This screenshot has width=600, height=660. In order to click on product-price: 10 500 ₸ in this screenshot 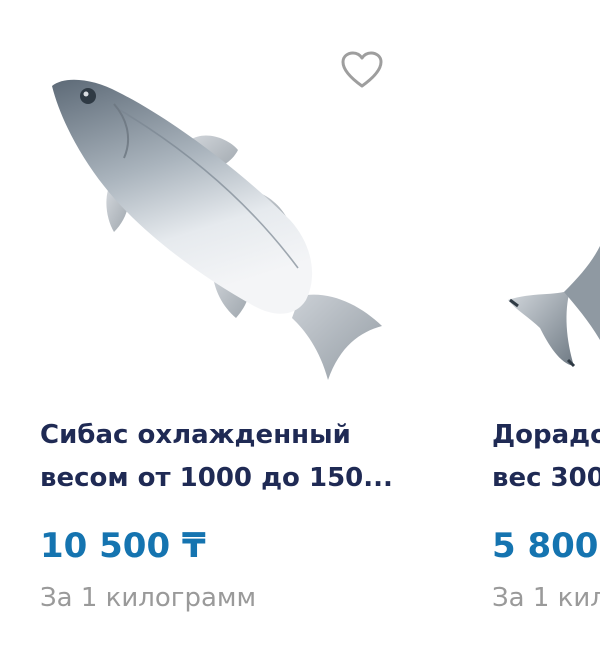, I will do `click(123, 546)`.